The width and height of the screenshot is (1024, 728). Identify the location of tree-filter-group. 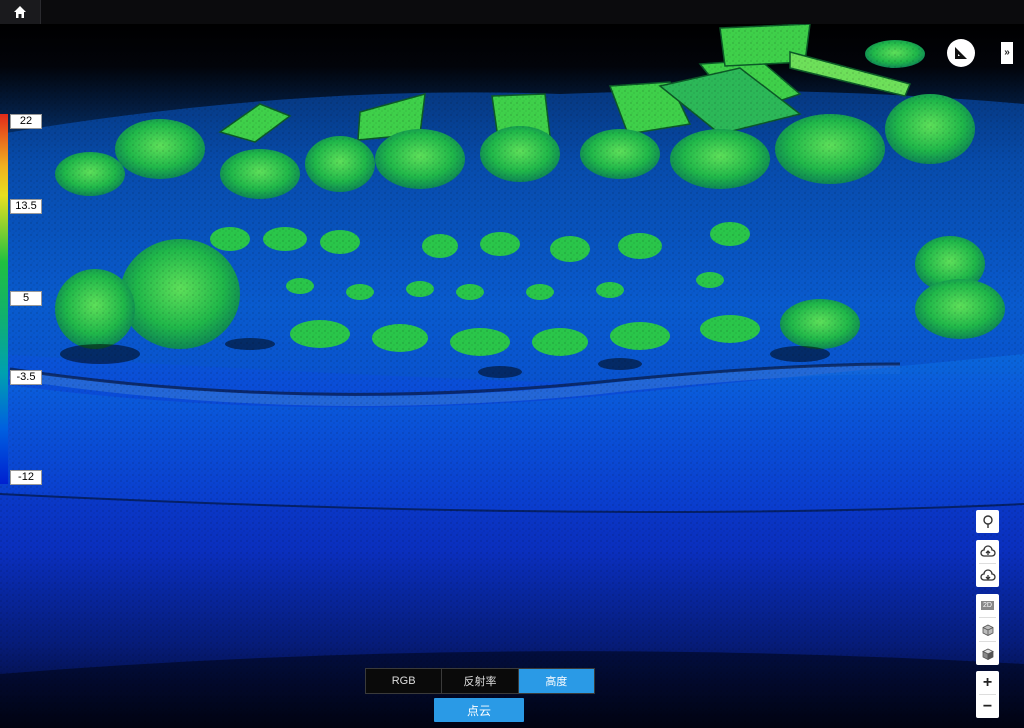
(987, 521).